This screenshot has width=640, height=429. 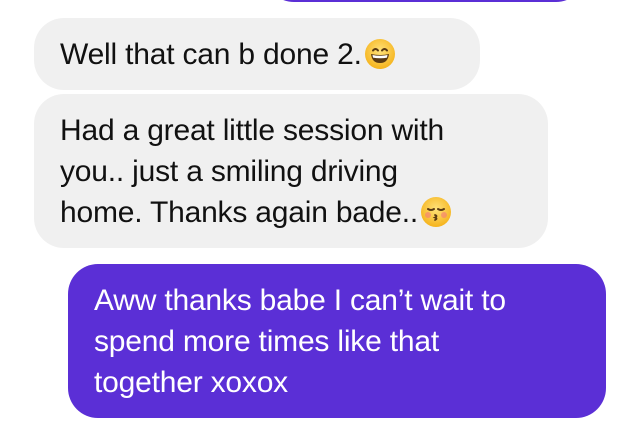 I want to click on incoming-message-bubble: Well that can b done 2., so click(x=257, y=54).